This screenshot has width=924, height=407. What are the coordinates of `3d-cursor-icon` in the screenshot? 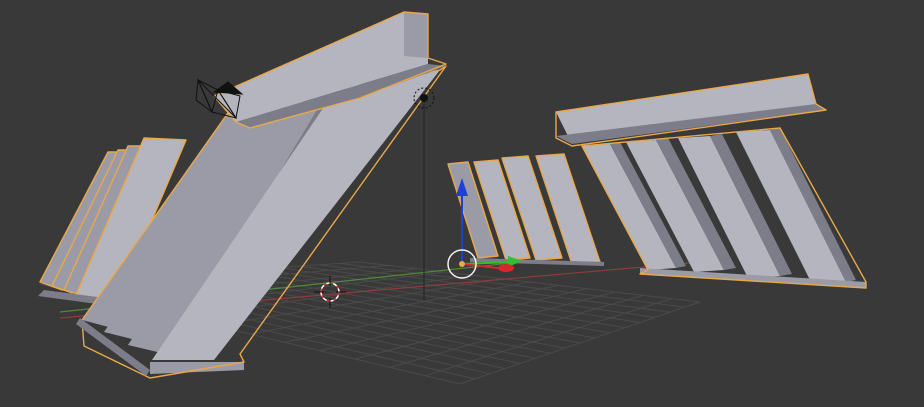 It's located at (330, 292).